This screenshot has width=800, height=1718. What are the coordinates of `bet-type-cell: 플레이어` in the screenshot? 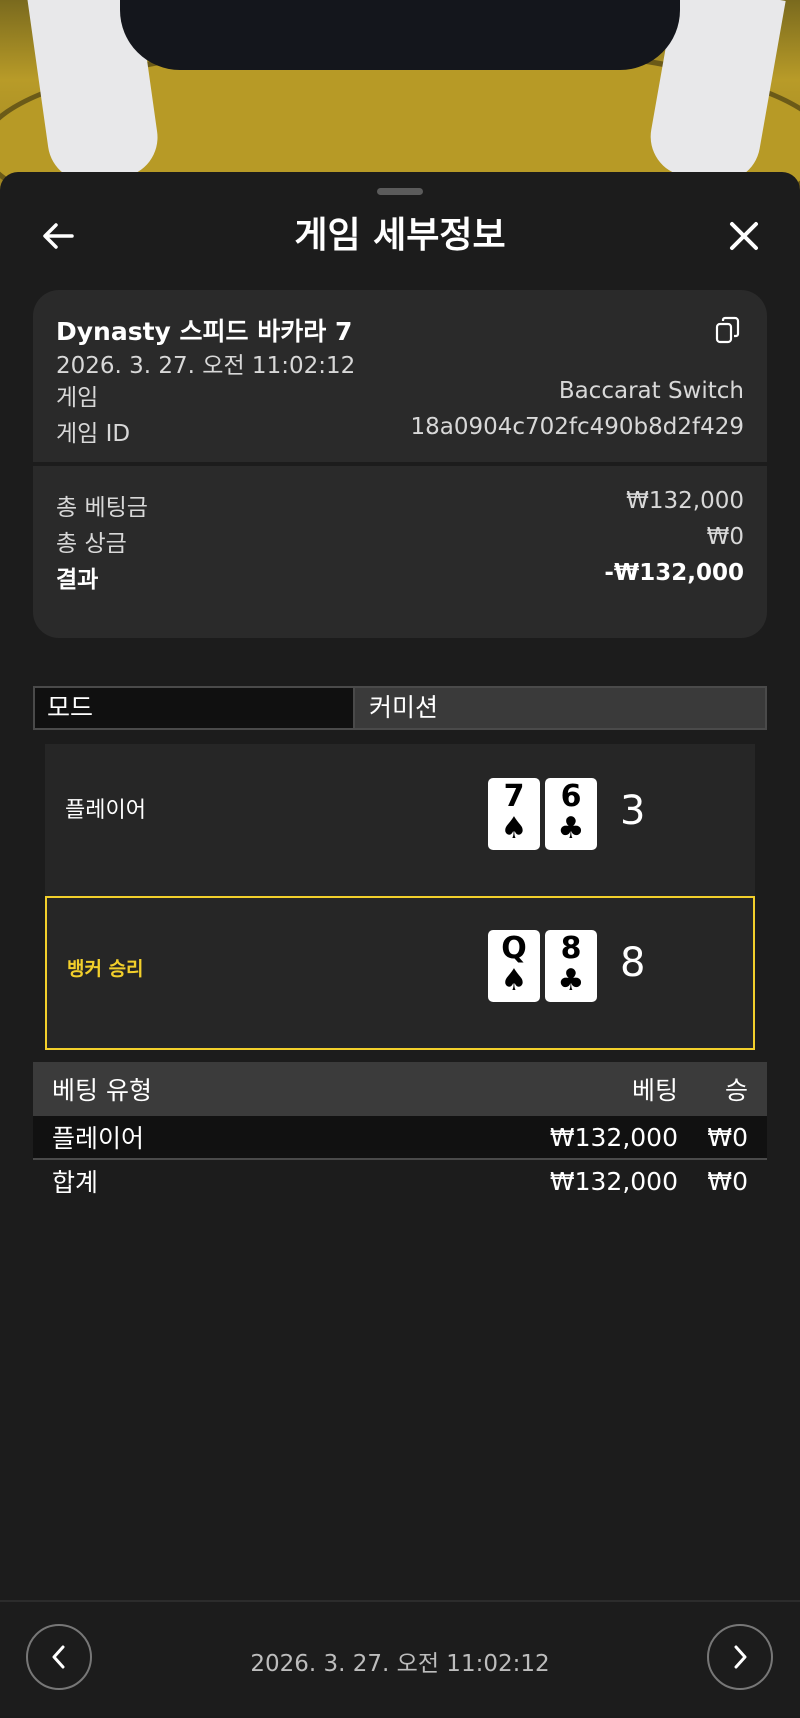 It's located at (98, 1138).